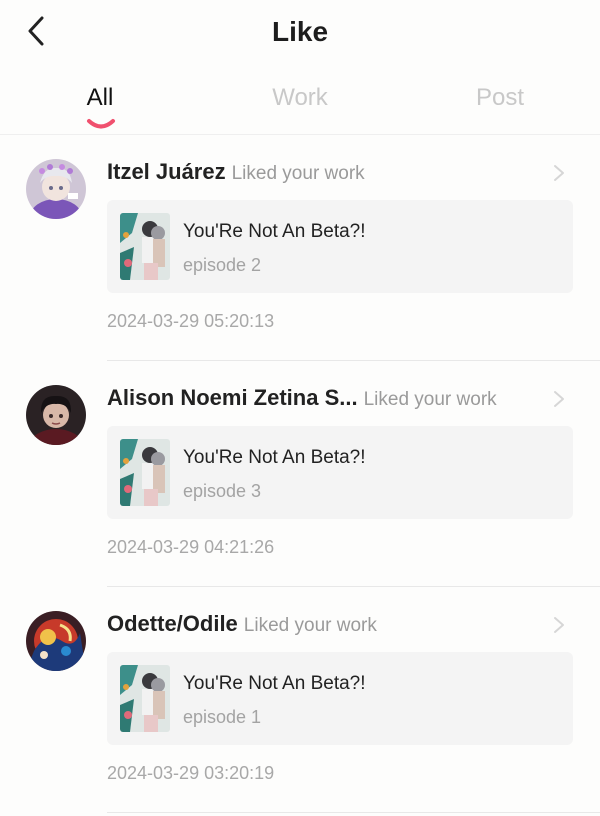  I want to click on timestamp: 2024-03-29 04:21:26, so click(191, 547).